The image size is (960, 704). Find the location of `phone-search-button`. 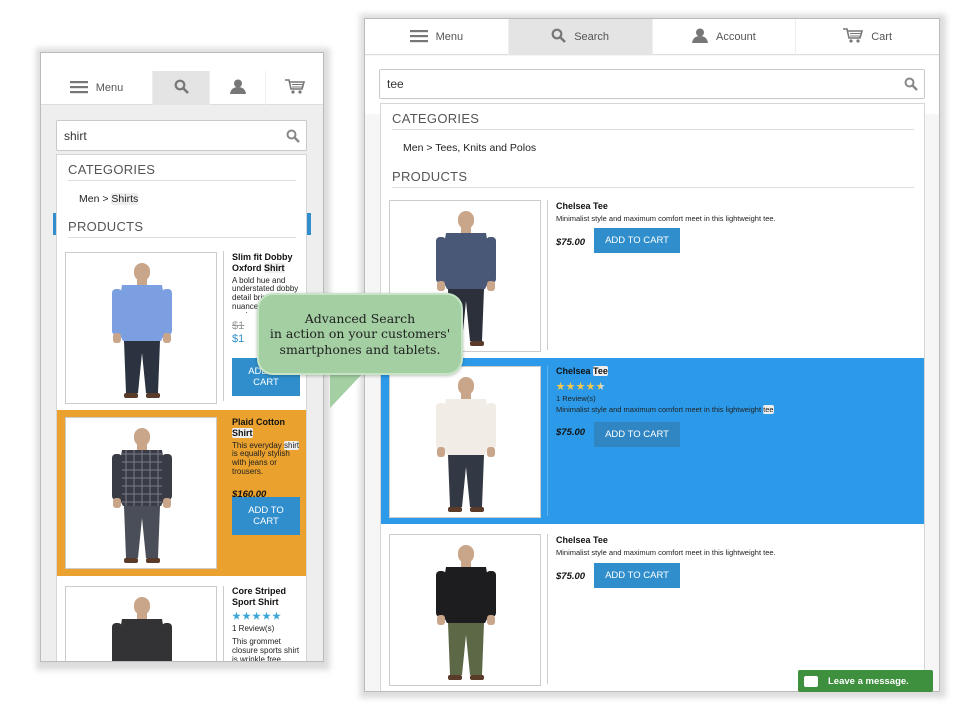

phone-search-button is located at coordinates (293, 135).